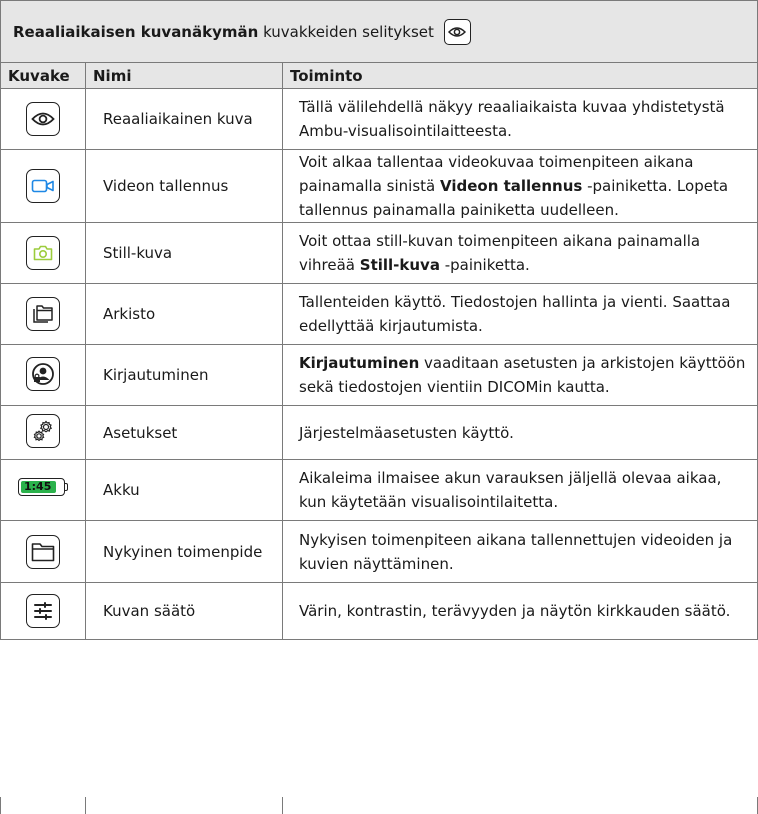 The image size is (758, 814). Describe the element at coordinates (136, 31) in the screenshot. I see `table-title-bold: Reaaliaikaisen kuvanäkymän` at that location.